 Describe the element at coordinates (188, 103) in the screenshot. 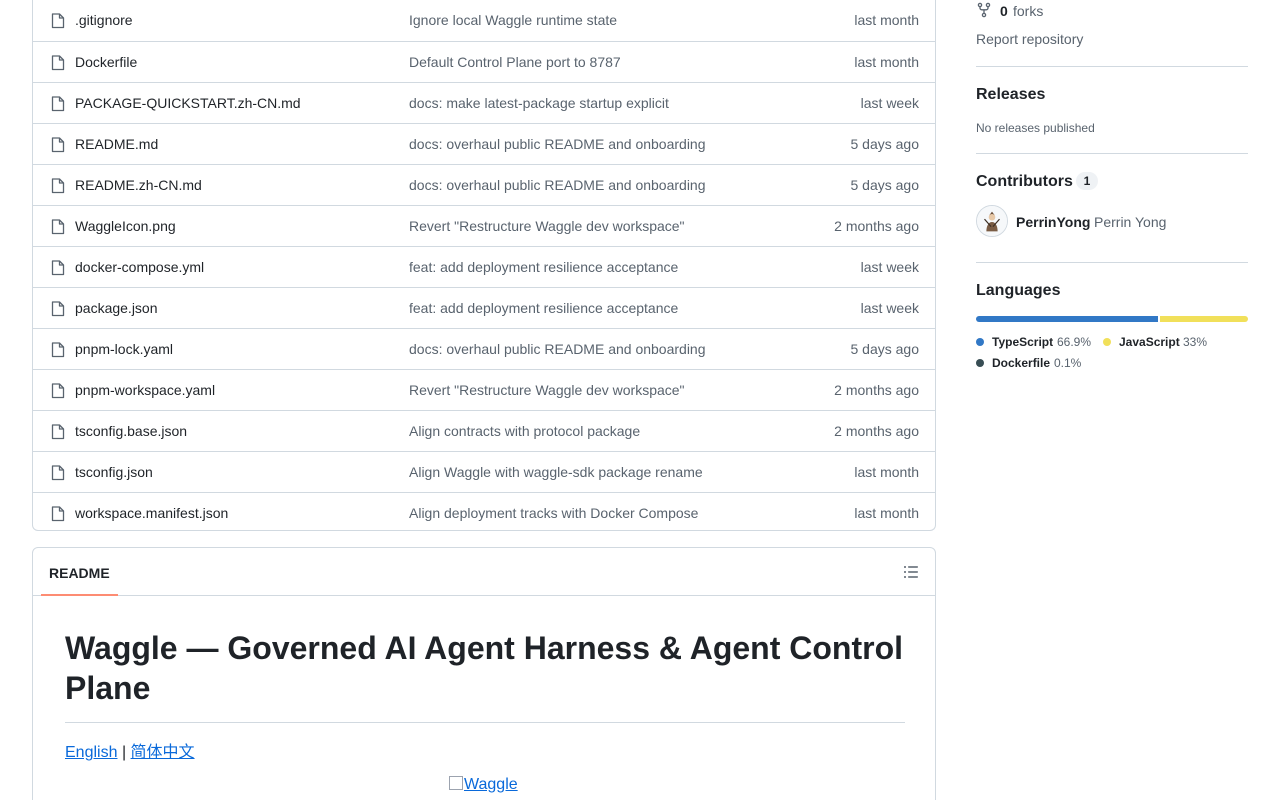

I see `file-name-link: PACKAGE-QUICKSTART.zh-CN.md` at that location.